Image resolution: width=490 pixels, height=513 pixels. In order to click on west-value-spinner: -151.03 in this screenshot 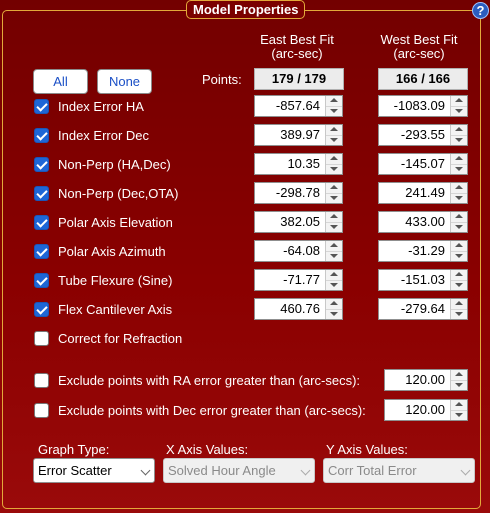, I will do `click(423, 280)`.